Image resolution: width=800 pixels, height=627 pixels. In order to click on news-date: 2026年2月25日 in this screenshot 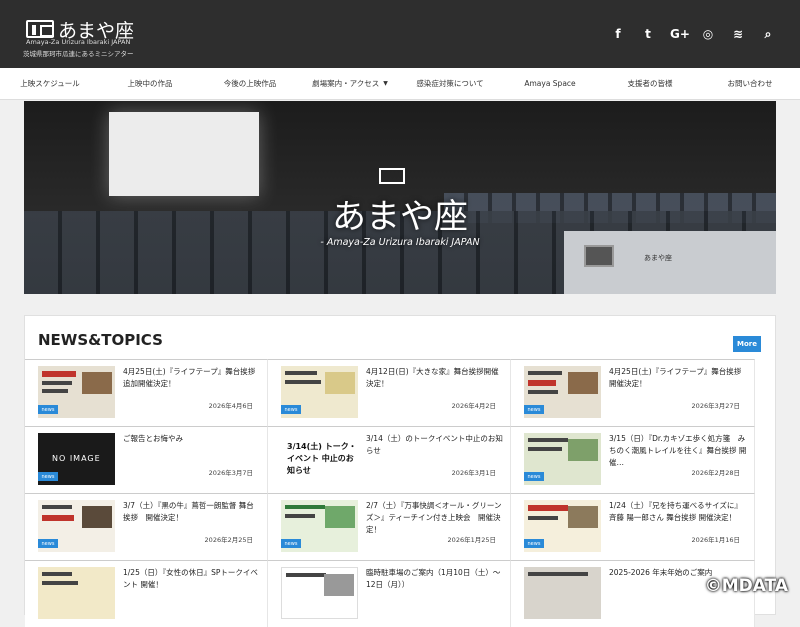, I will do `click(229, 539)`.